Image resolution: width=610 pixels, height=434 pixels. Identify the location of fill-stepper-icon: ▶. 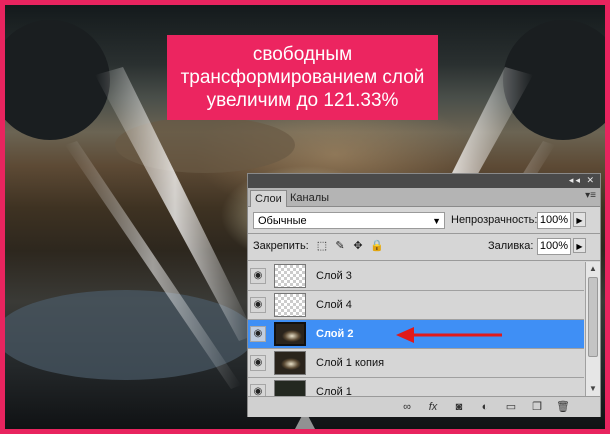
(579, 245).